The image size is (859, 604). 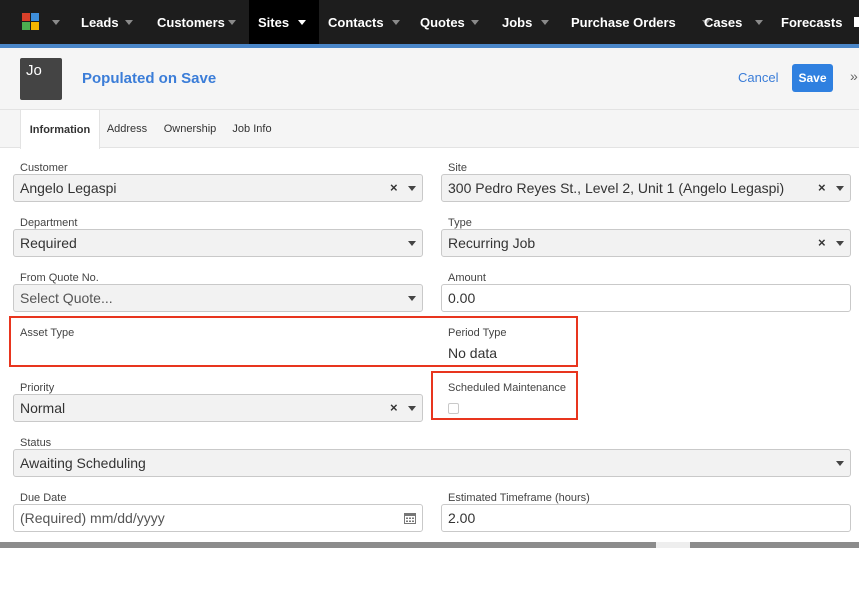 I want to click on expand-double-chevron-icon: », so click(x=854, y=76).